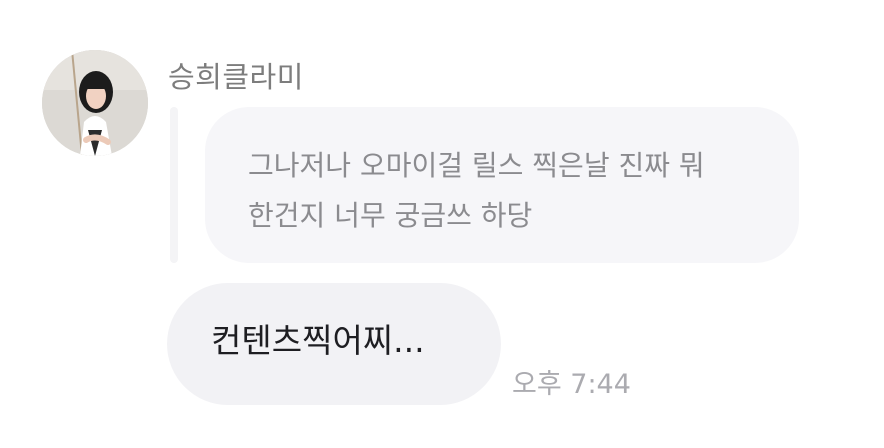 The height and width of the screenshot is (448, 884). I want to click on profile-photo-icon, so click(95, 103).